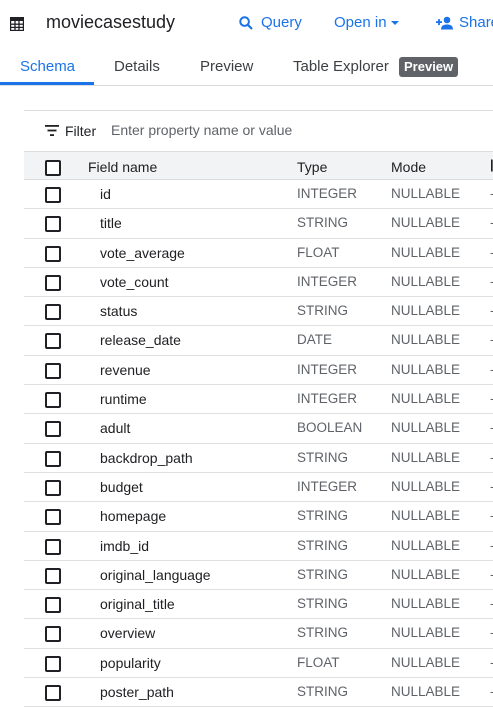 This screenshot has height=707, width=493. I want to click on column-header-type: Type, so click(312, 167).